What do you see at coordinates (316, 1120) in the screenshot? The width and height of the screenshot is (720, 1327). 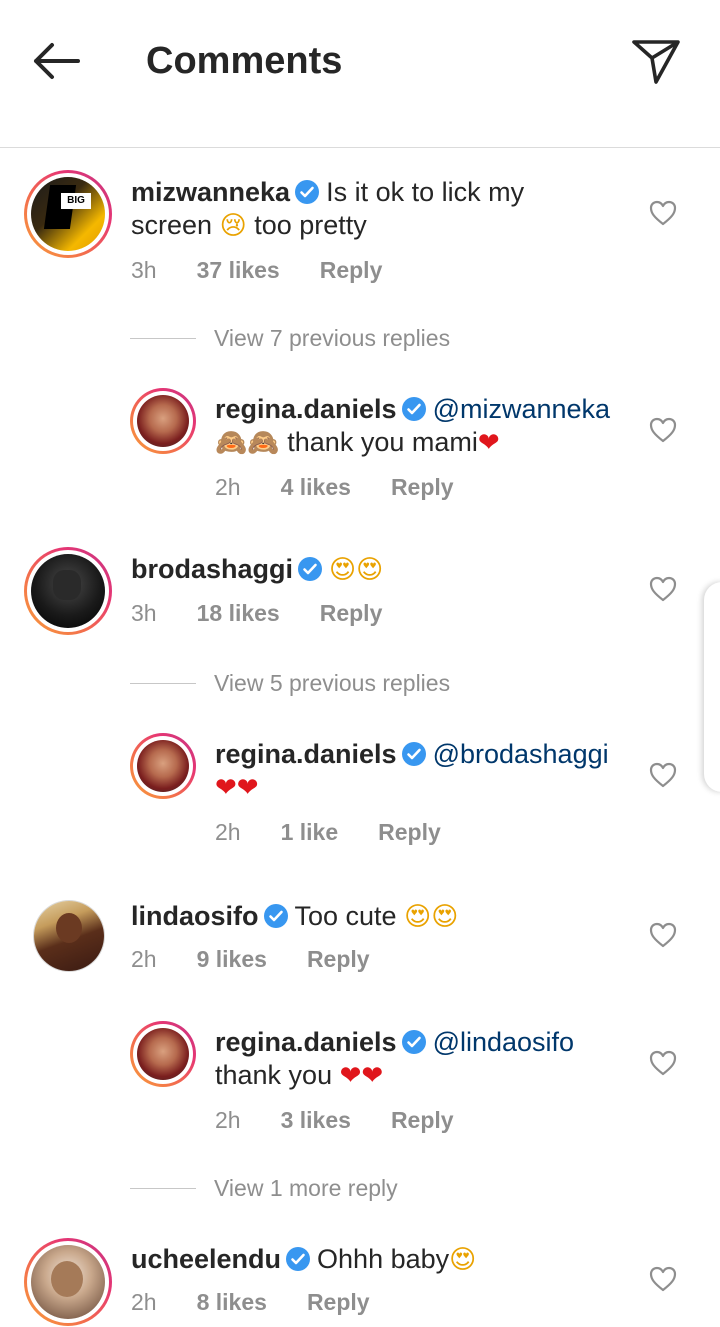 I see `likes-count: 3 likes` at bounding box center [316, 1120].